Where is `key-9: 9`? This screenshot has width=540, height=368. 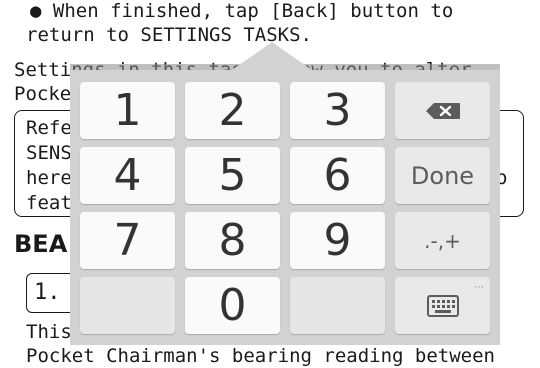
key-9: 9 is located at coordinates (337, 240).